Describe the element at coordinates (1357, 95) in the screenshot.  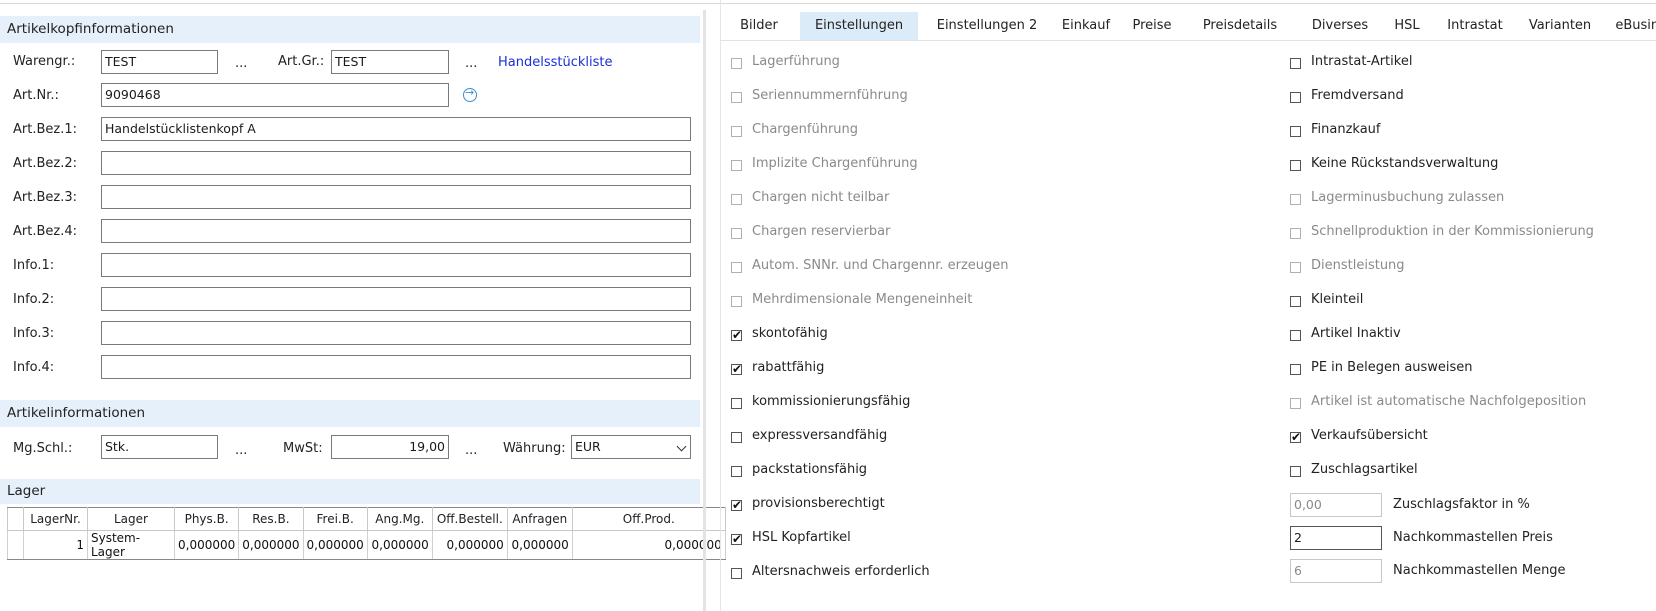
I see `checkbox-label-fremdversand: Fremdversand` at that location.